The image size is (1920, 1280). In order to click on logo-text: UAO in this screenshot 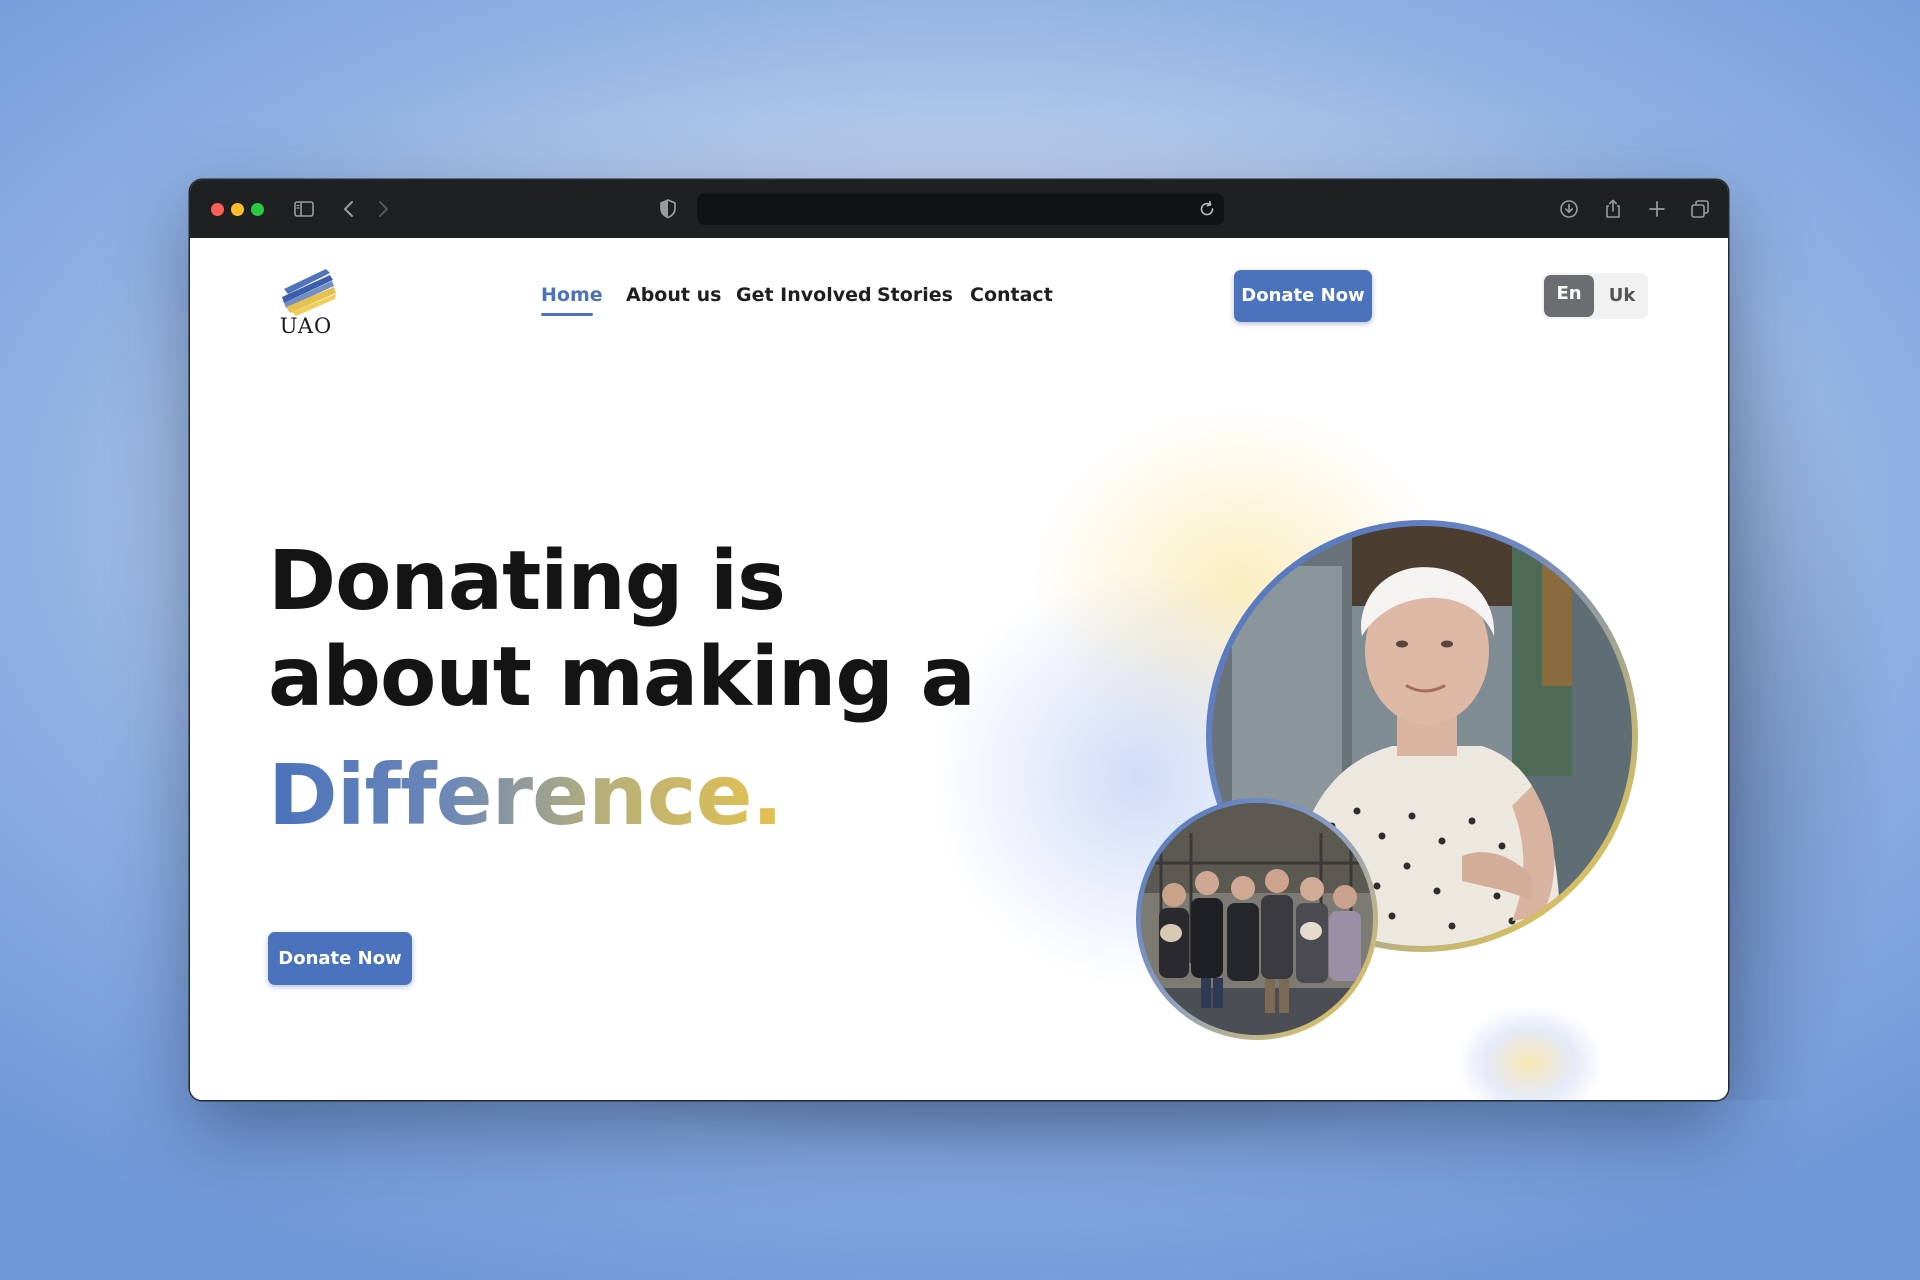, I will do `click(306, 326)`.